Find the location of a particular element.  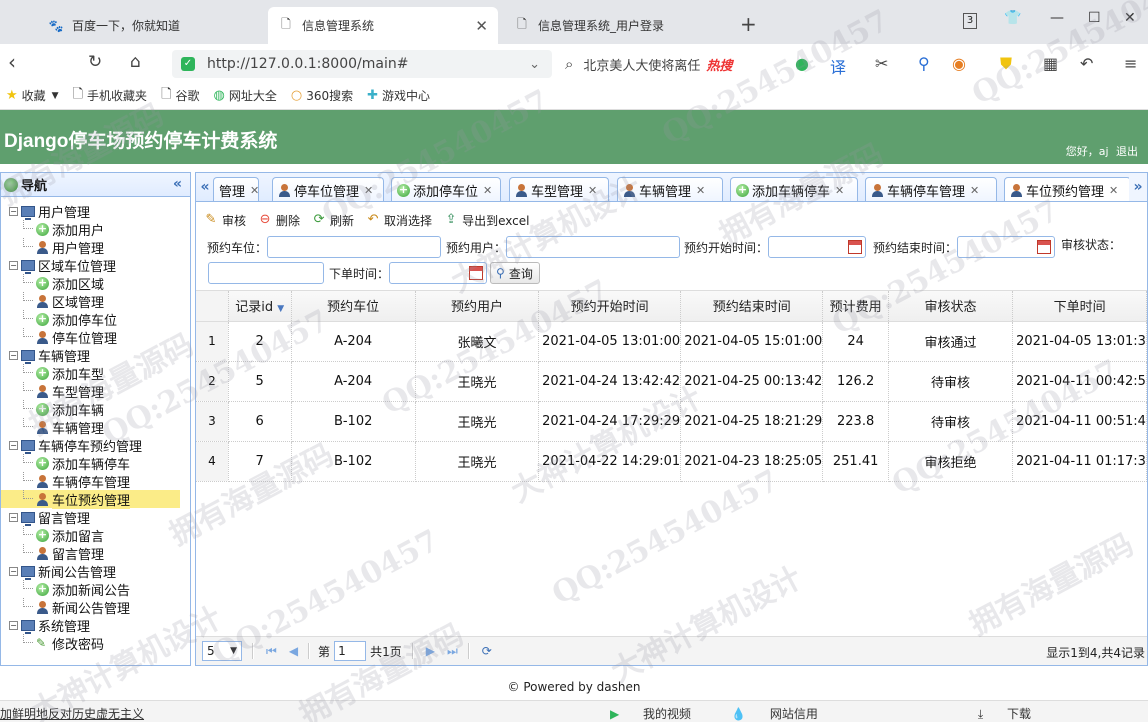

scissors-icon: ✂ is located at coordinates (881, 63).